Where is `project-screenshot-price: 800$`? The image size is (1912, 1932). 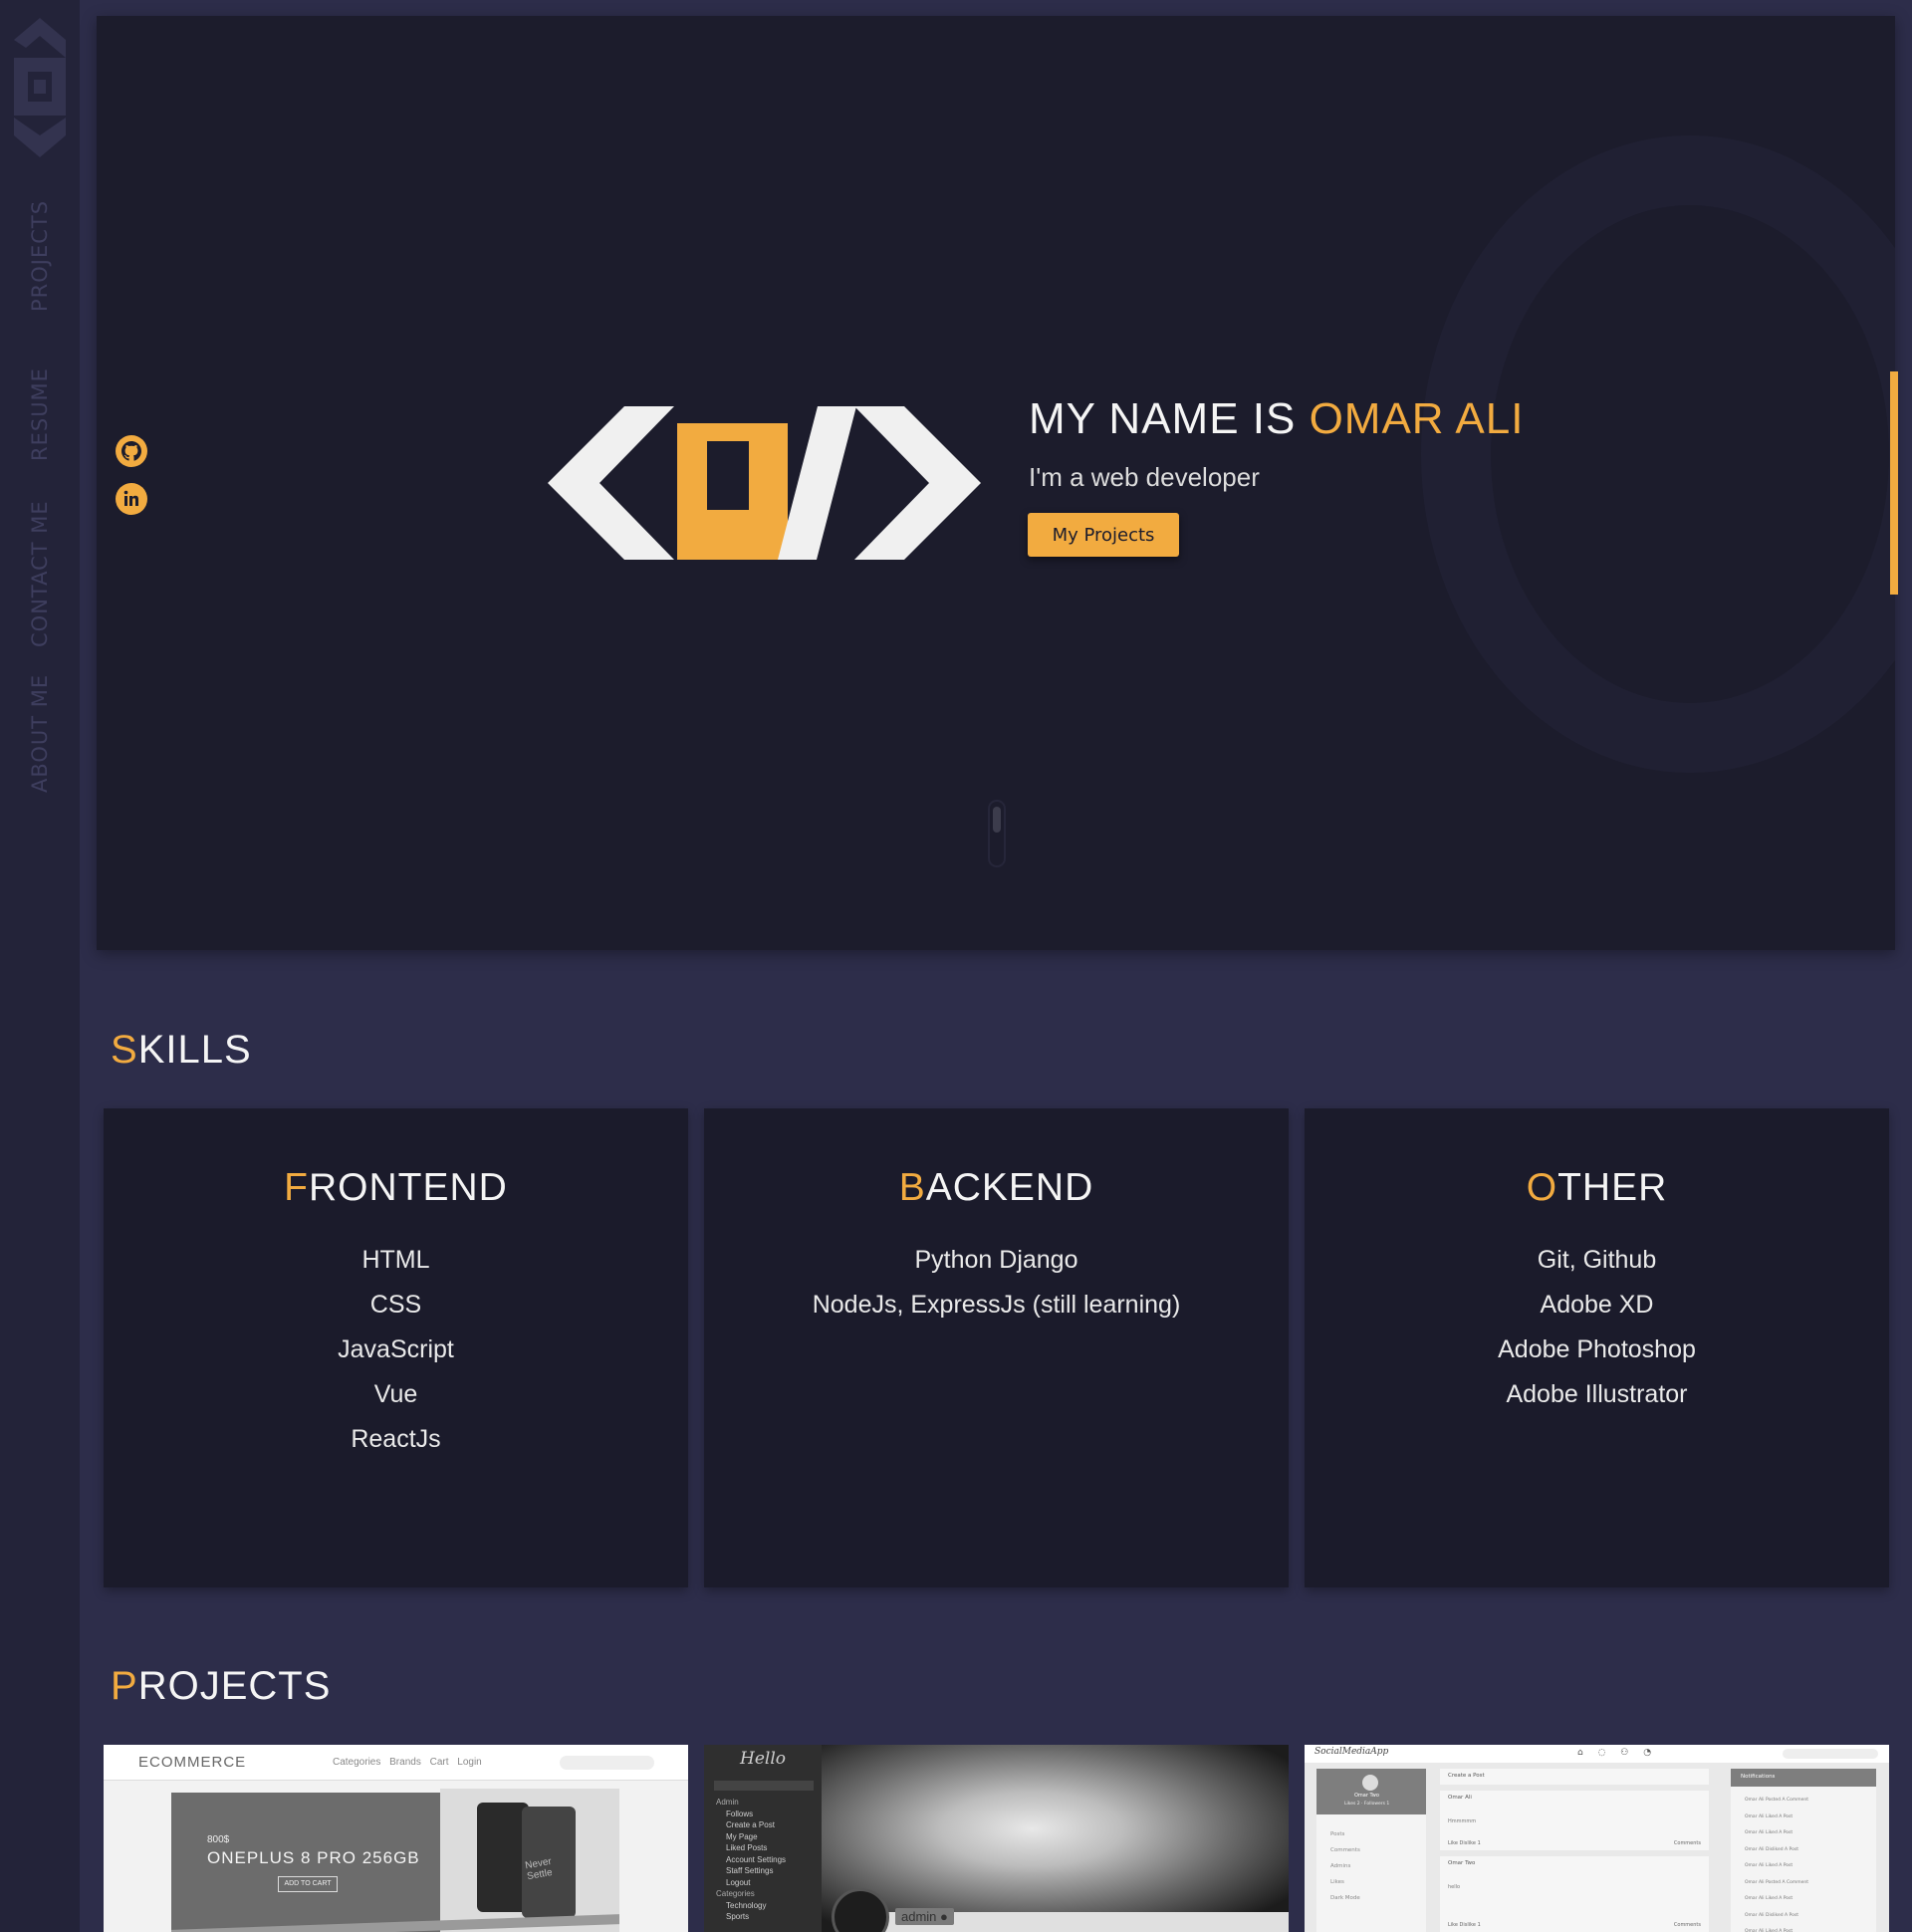 project-screenshot-price: 800$ is located at coordinates (218, 1840).